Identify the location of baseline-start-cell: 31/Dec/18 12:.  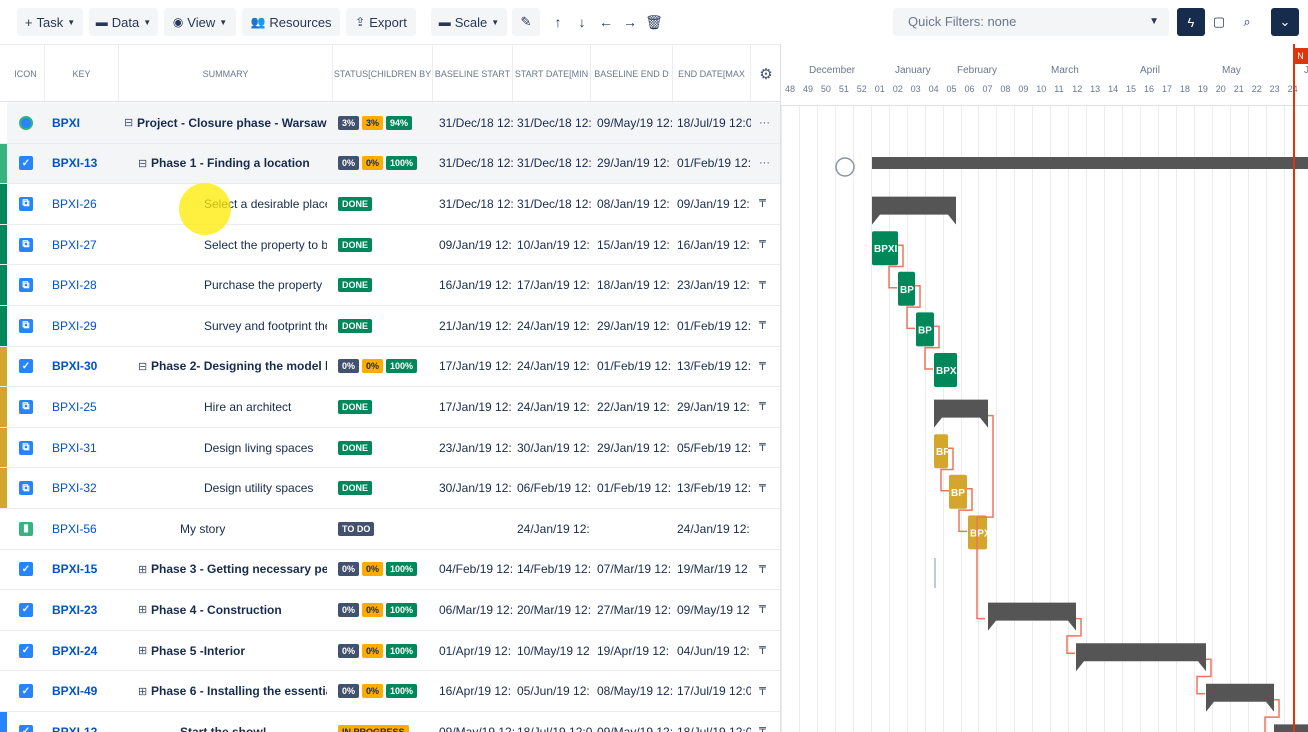
(477, 123).